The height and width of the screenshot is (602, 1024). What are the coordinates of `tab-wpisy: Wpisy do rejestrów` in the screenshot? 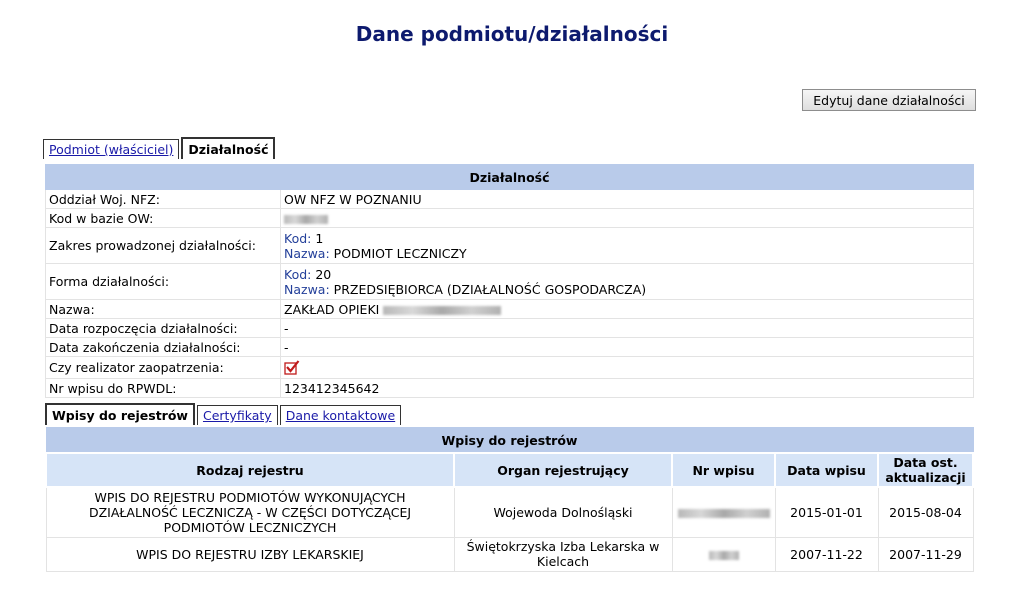 It's located at (120, 414).